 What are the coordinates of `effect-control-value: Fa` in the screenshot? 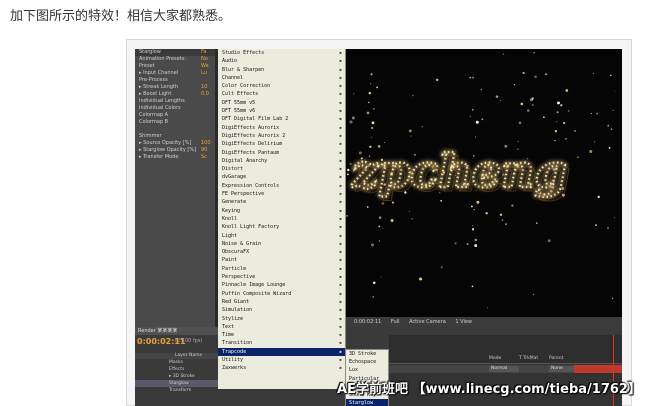 It's located at (203, 52).